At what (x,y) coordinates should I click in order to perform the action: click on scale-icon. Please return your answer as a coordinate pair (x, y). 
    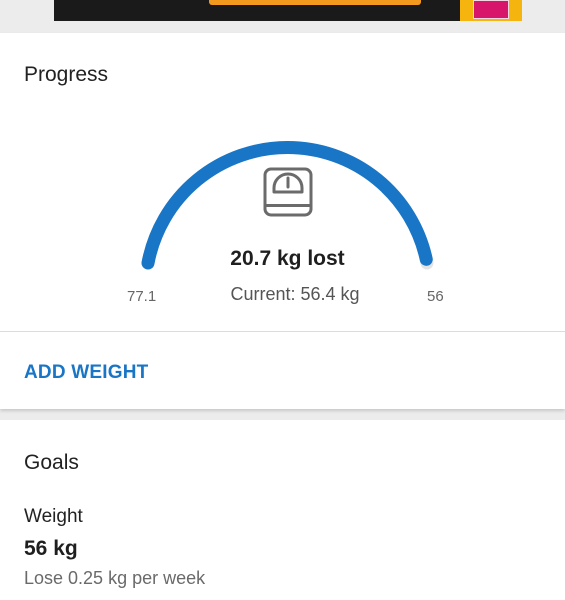
    Looking at the image, I should click on (288, 192).